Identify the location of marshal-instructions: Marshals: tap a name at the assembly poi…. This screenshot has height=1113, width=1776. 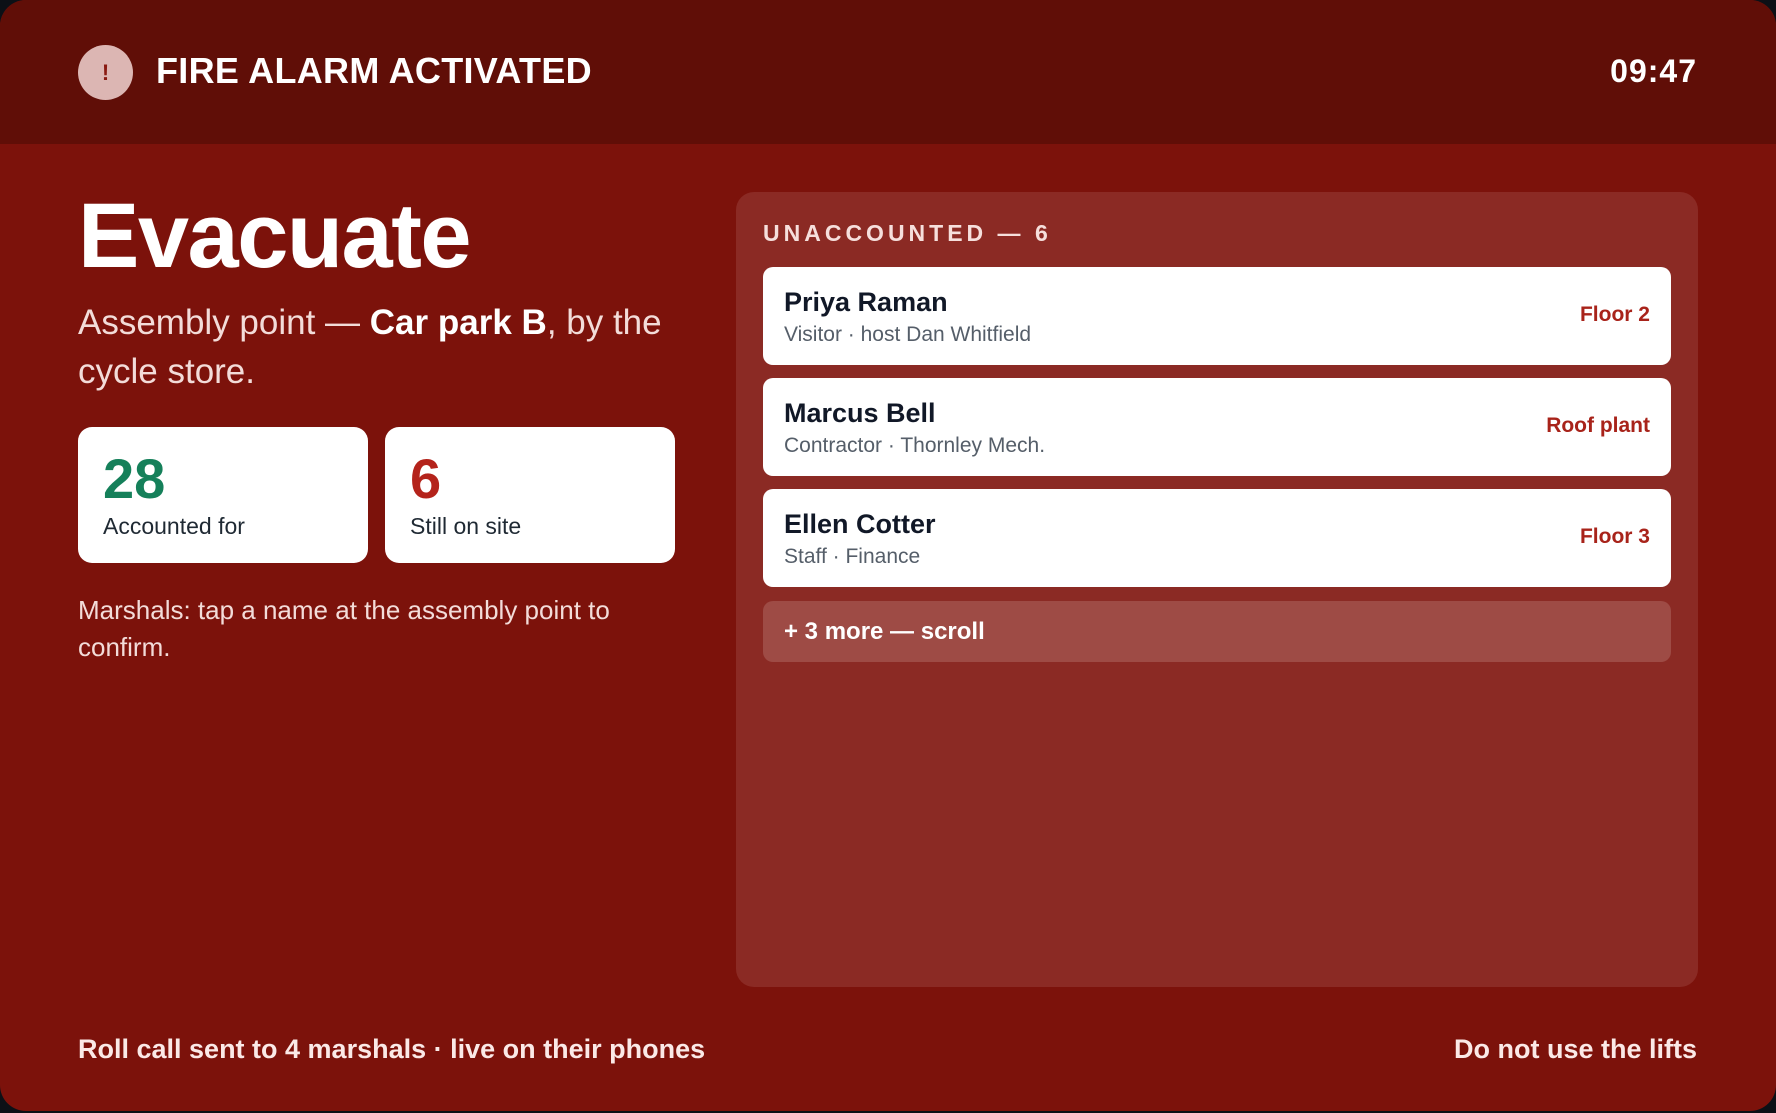
(344, 628).